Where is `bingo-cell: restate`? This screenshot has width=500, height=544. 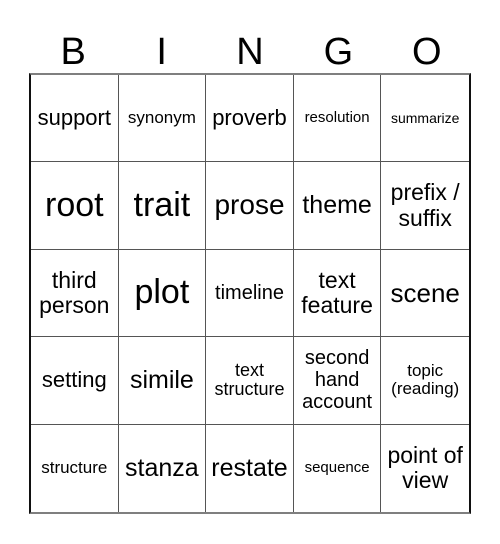 bingo-cell: restate is located at coordinates (250, 468).